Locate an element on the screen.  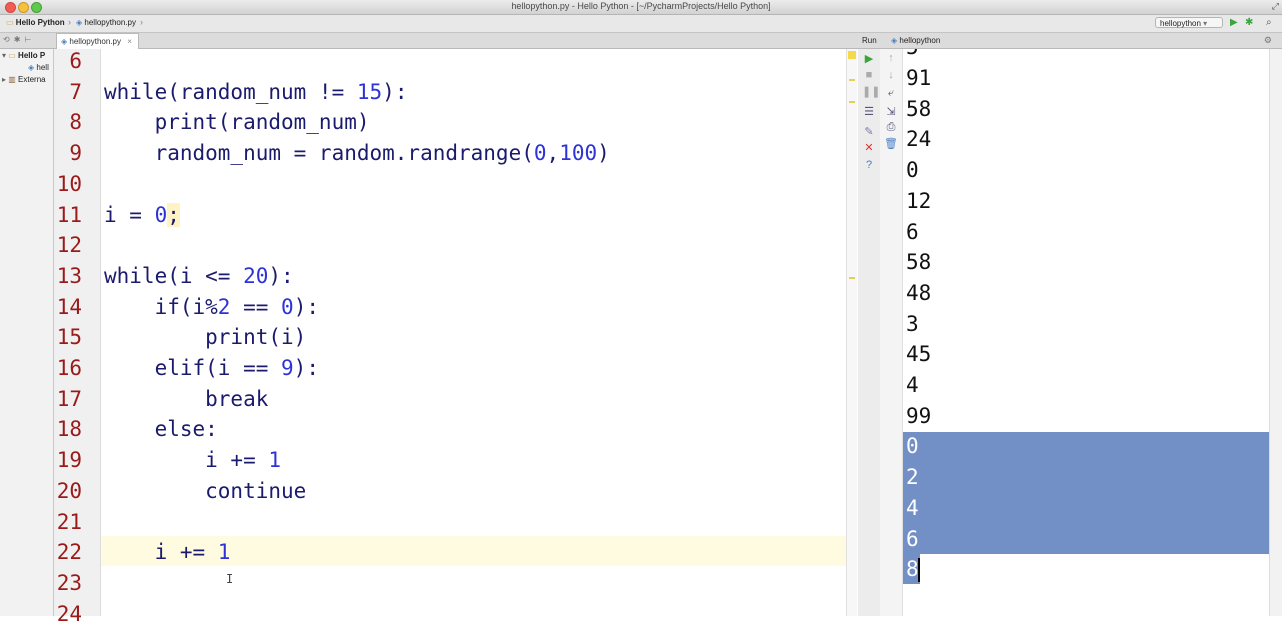
line-number: 8 is located at coordinates (75, 122).